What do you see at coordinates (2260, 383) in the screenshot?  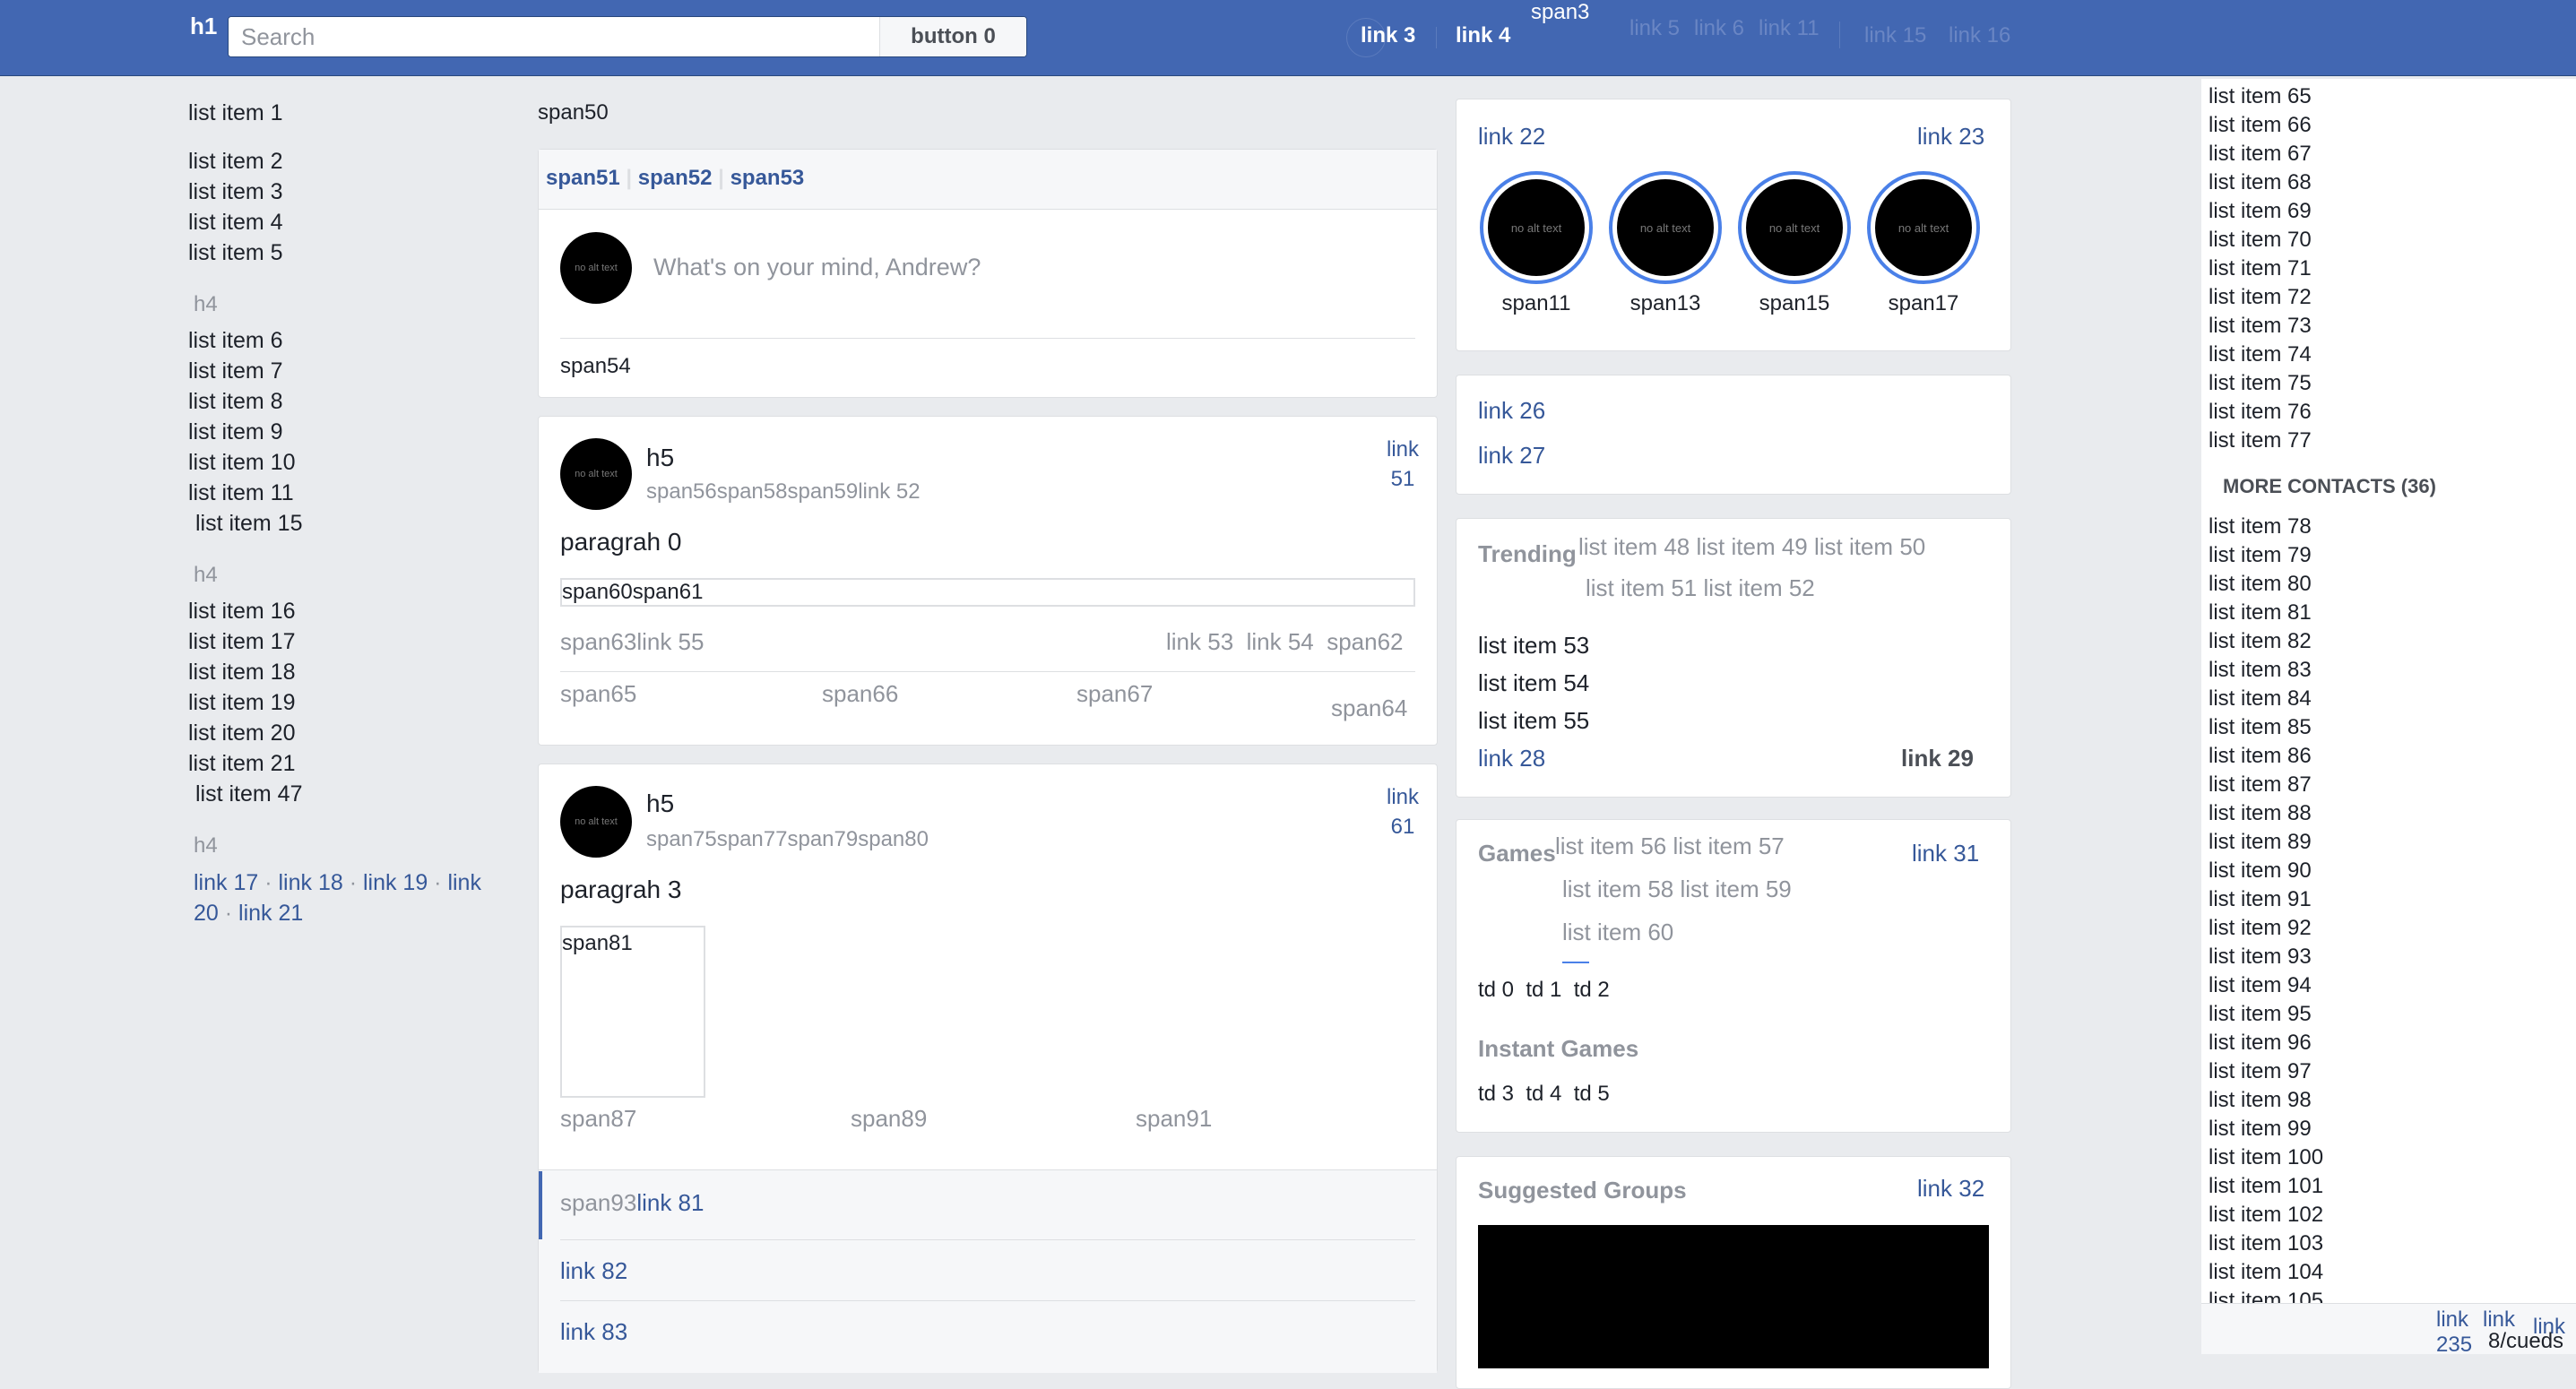 I see `contact-item: list item 75` at bounding box center [2260, 383].